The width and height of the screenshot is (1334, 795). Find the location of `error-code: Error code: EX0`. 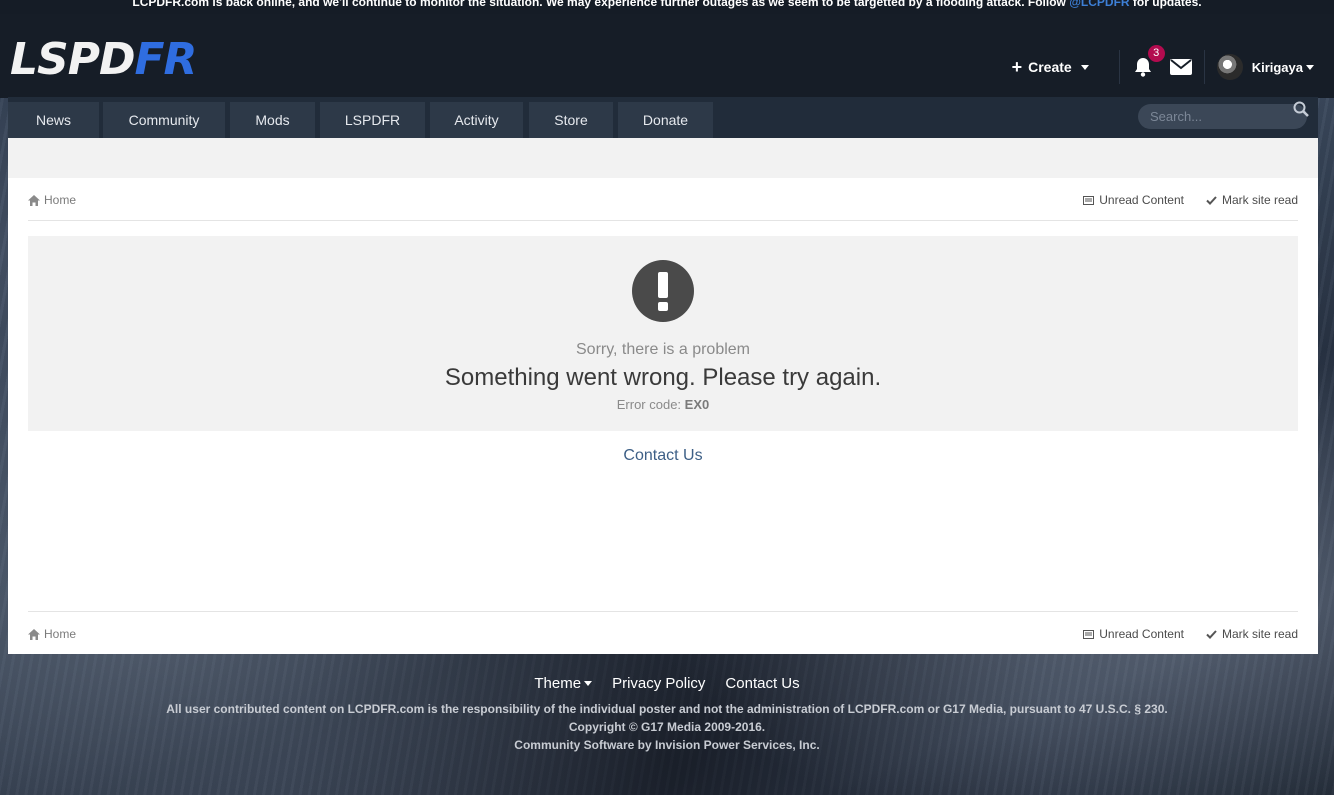

error-code: Error code: EX0 is located at coordinates (663, 404).